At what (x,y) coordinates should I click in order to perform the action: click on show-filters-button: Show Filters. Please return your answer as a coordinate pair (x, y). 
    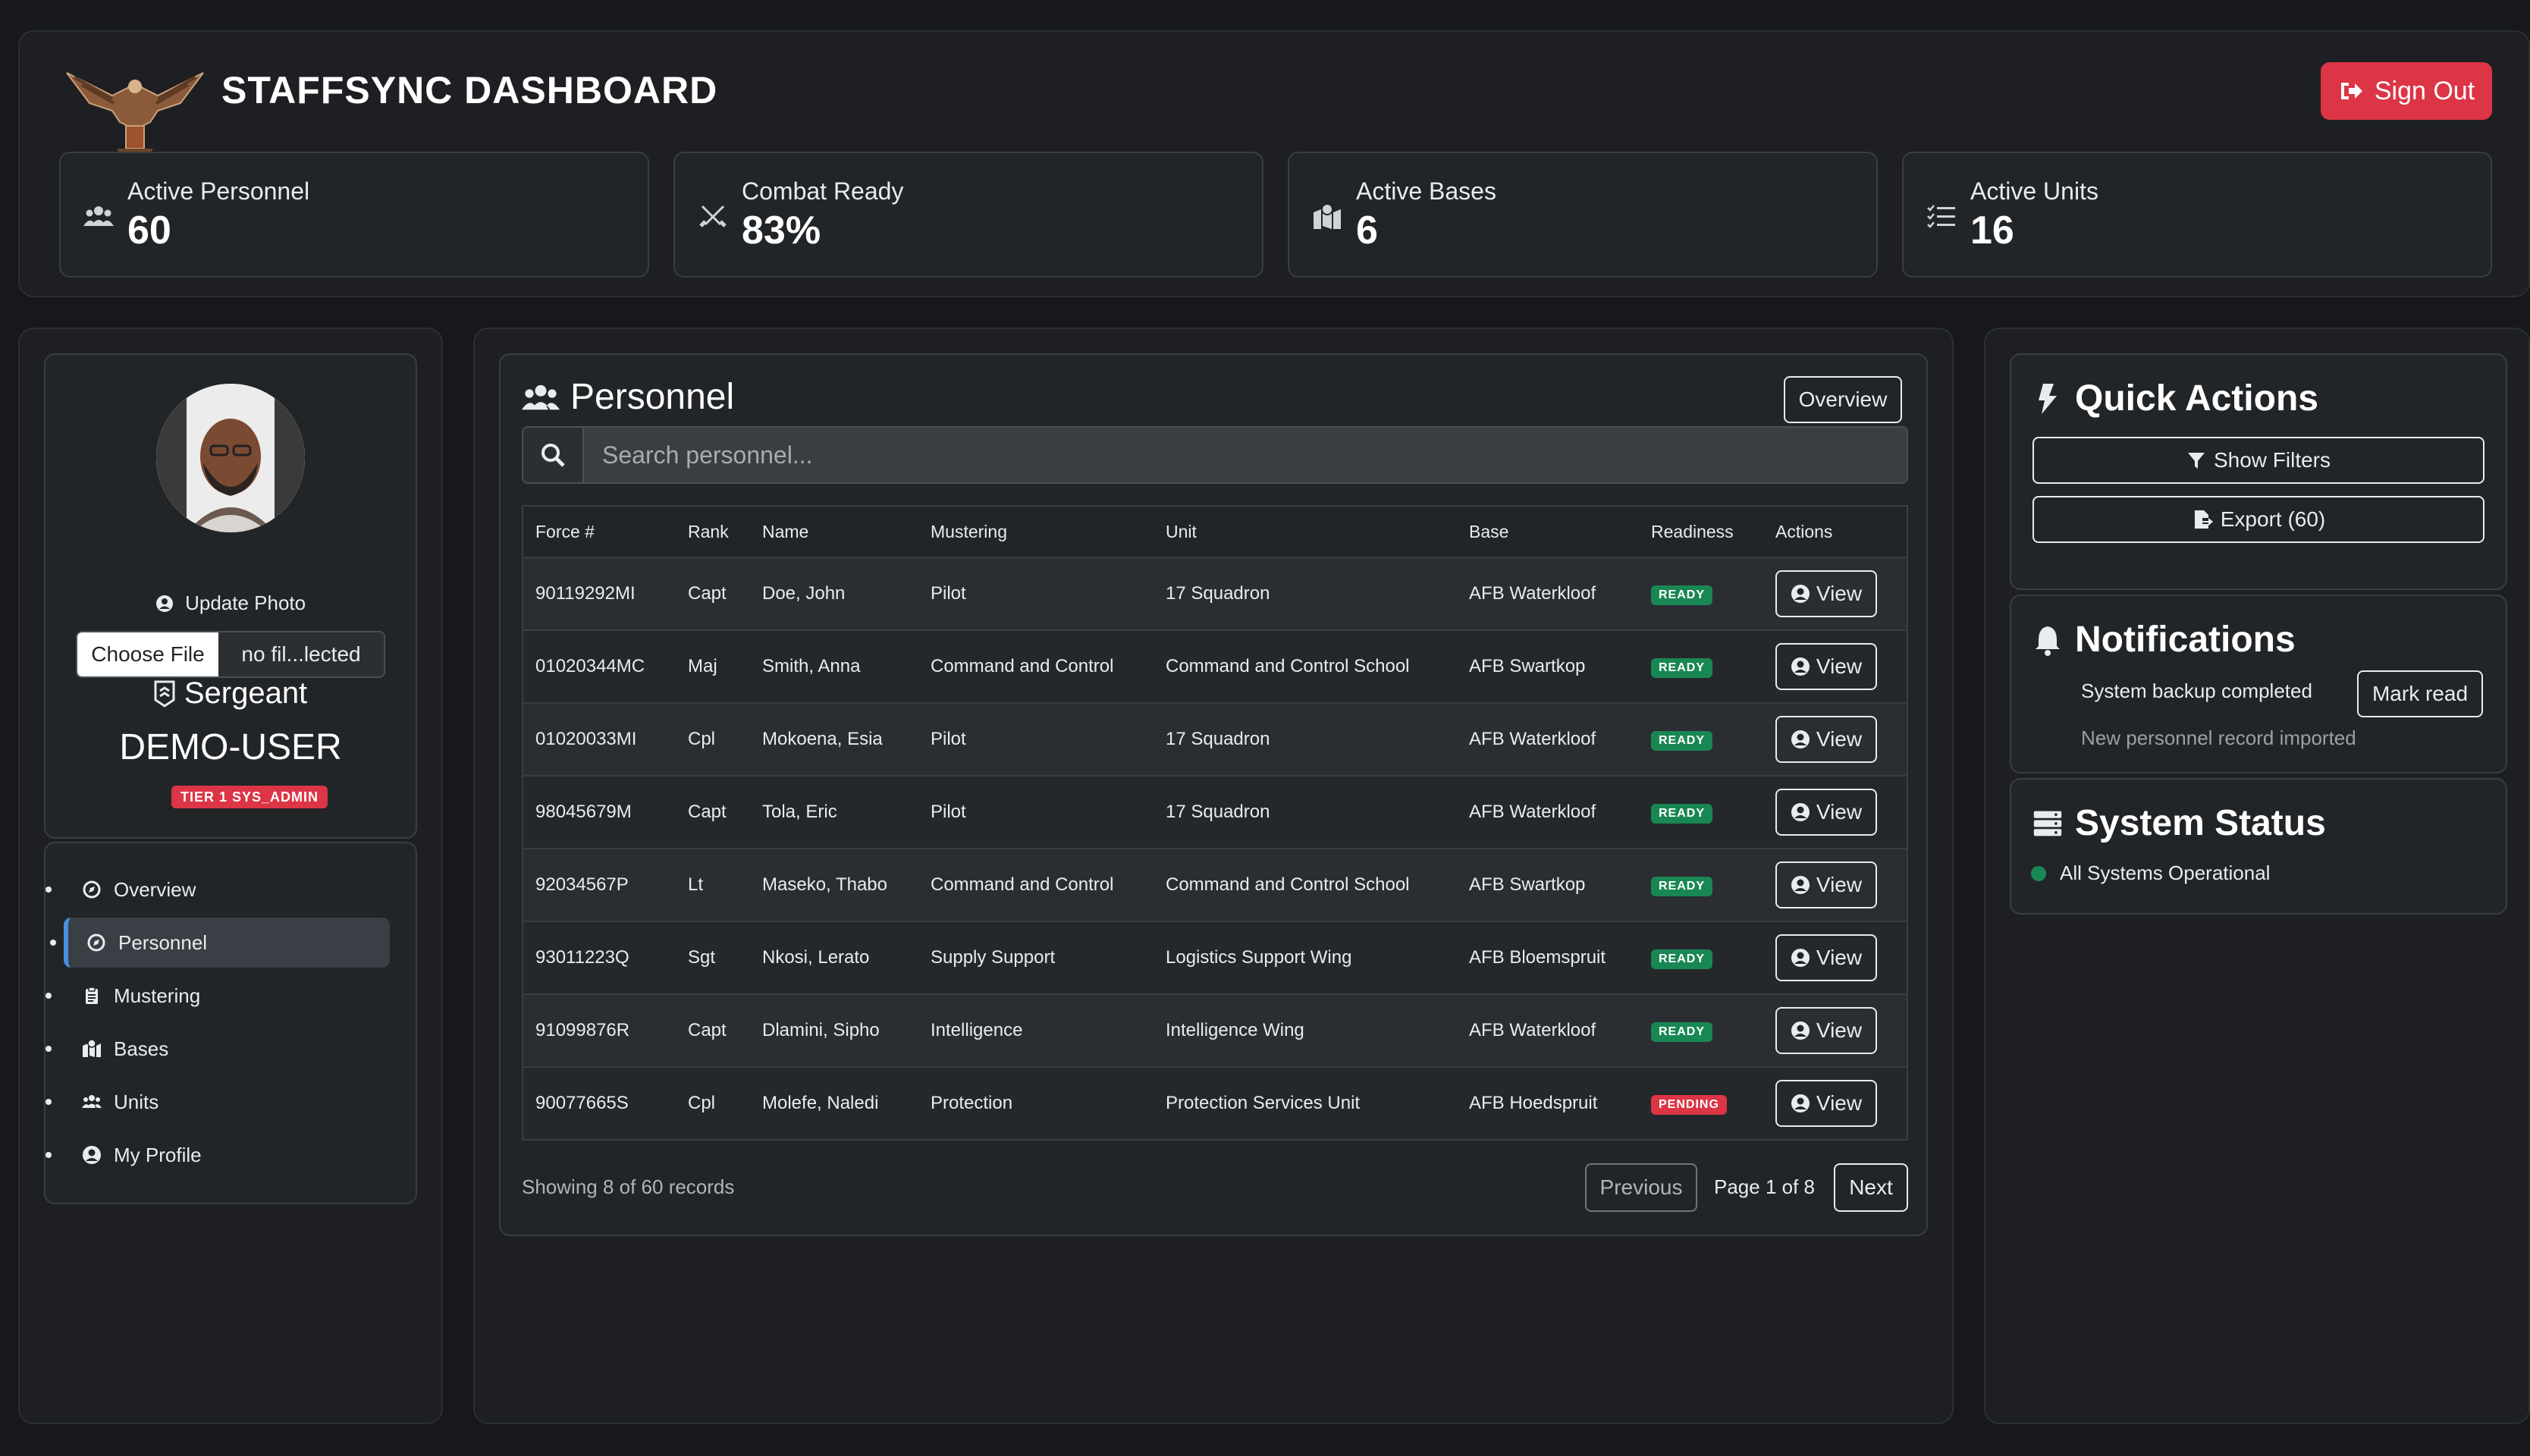
    Looking at the image, I should click on (2258, 460).